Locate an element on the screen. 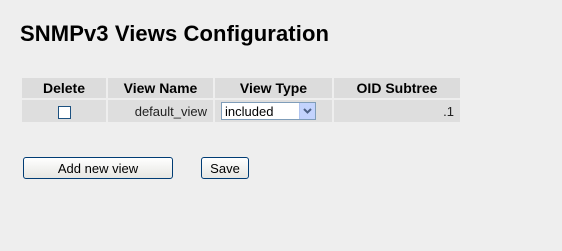 The height and width of the screenshot is (251, 562). add-new-view-button: Add new view is located at coordinates (98, 168).